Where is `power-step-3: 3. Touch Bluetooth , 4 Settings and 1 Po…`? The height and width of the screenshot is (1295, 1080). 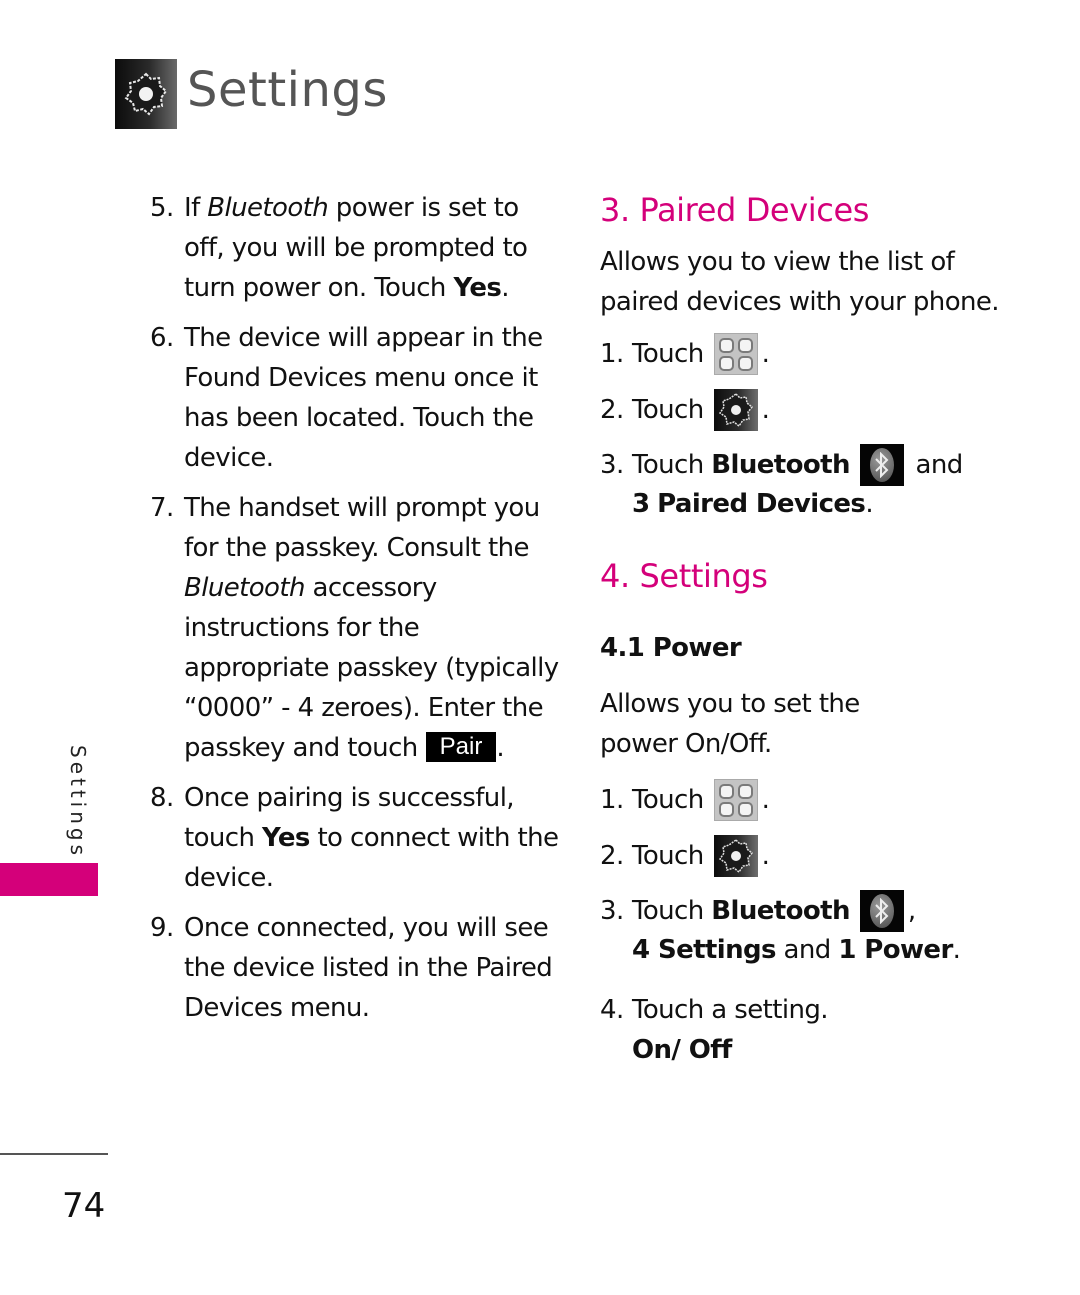
power-step-3: 3. Touch Bluetooth , 4 Settings and 1 Po… is located at coordinates (810, 930).